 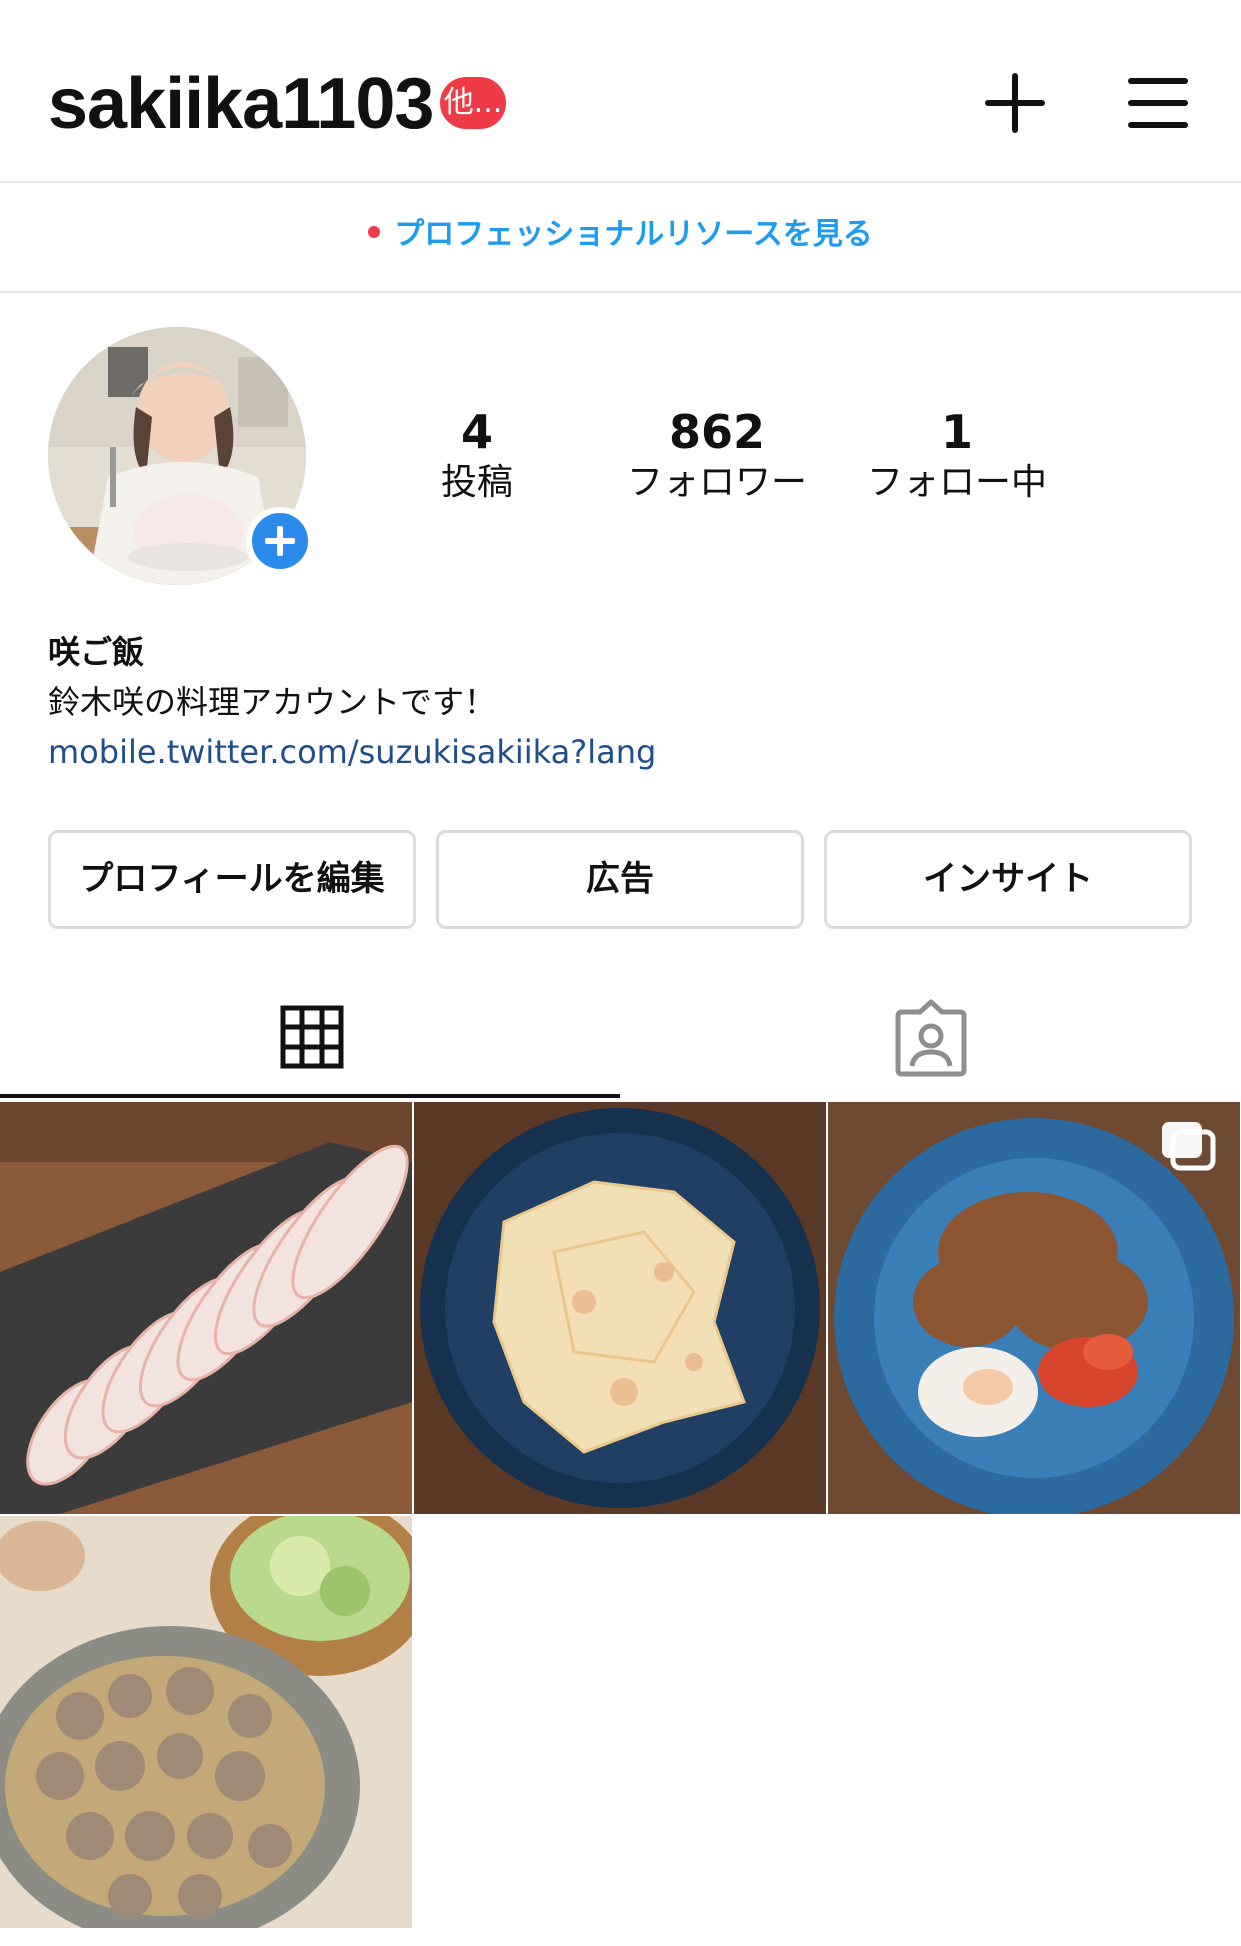 I want to click on post-tile-sashimi, so click(x=206, y=1308).